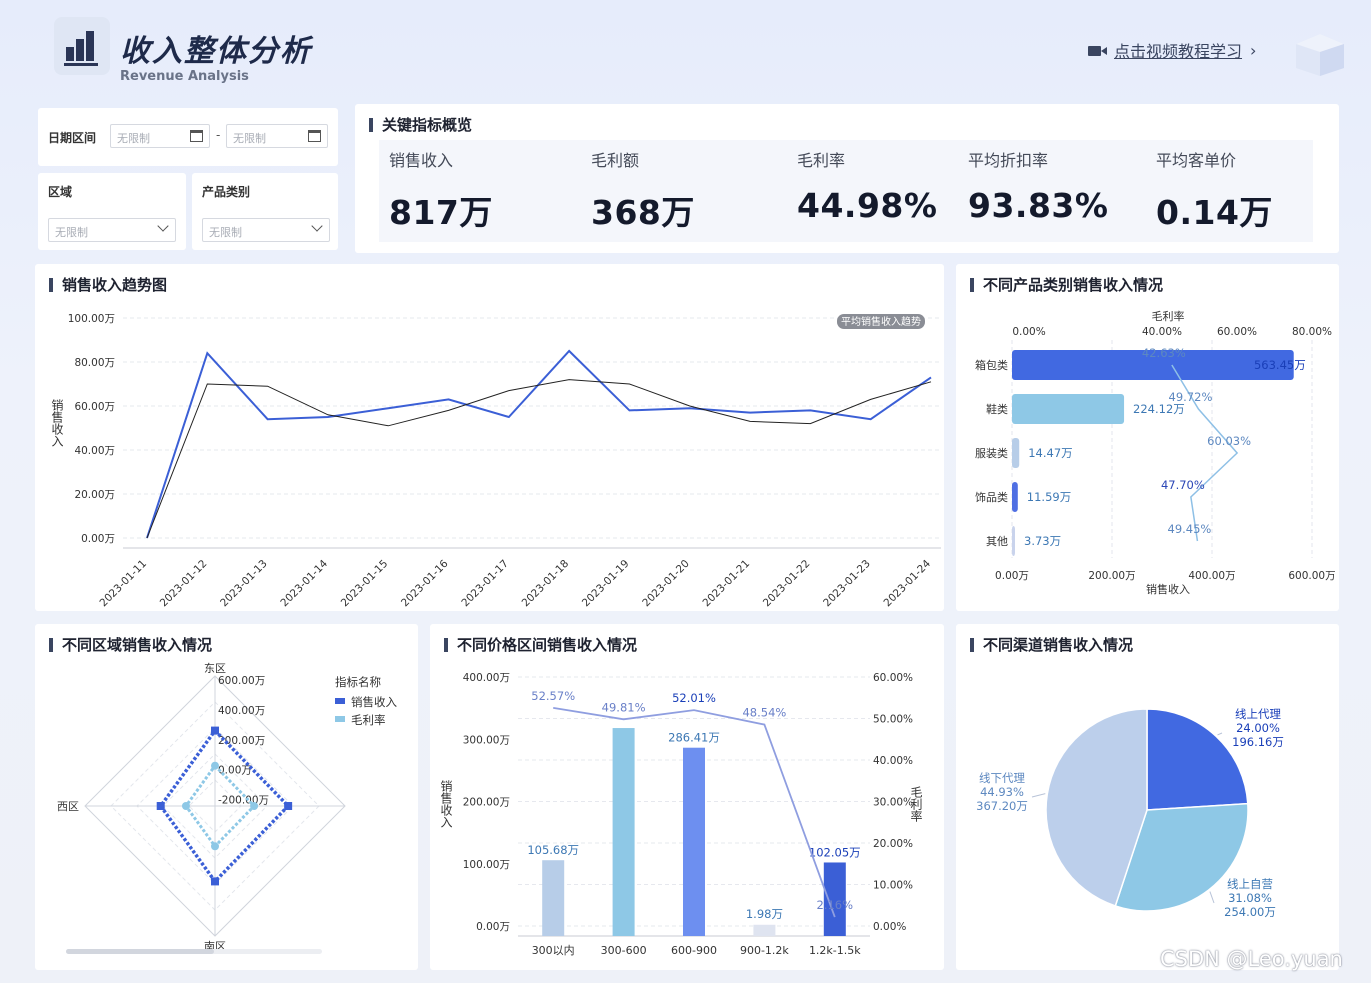 The image size is (1371, 983). Describe the element at coordinates (112, 211) in the screenshot. I see `region-filter-panel: 区域 无限制` at that location.